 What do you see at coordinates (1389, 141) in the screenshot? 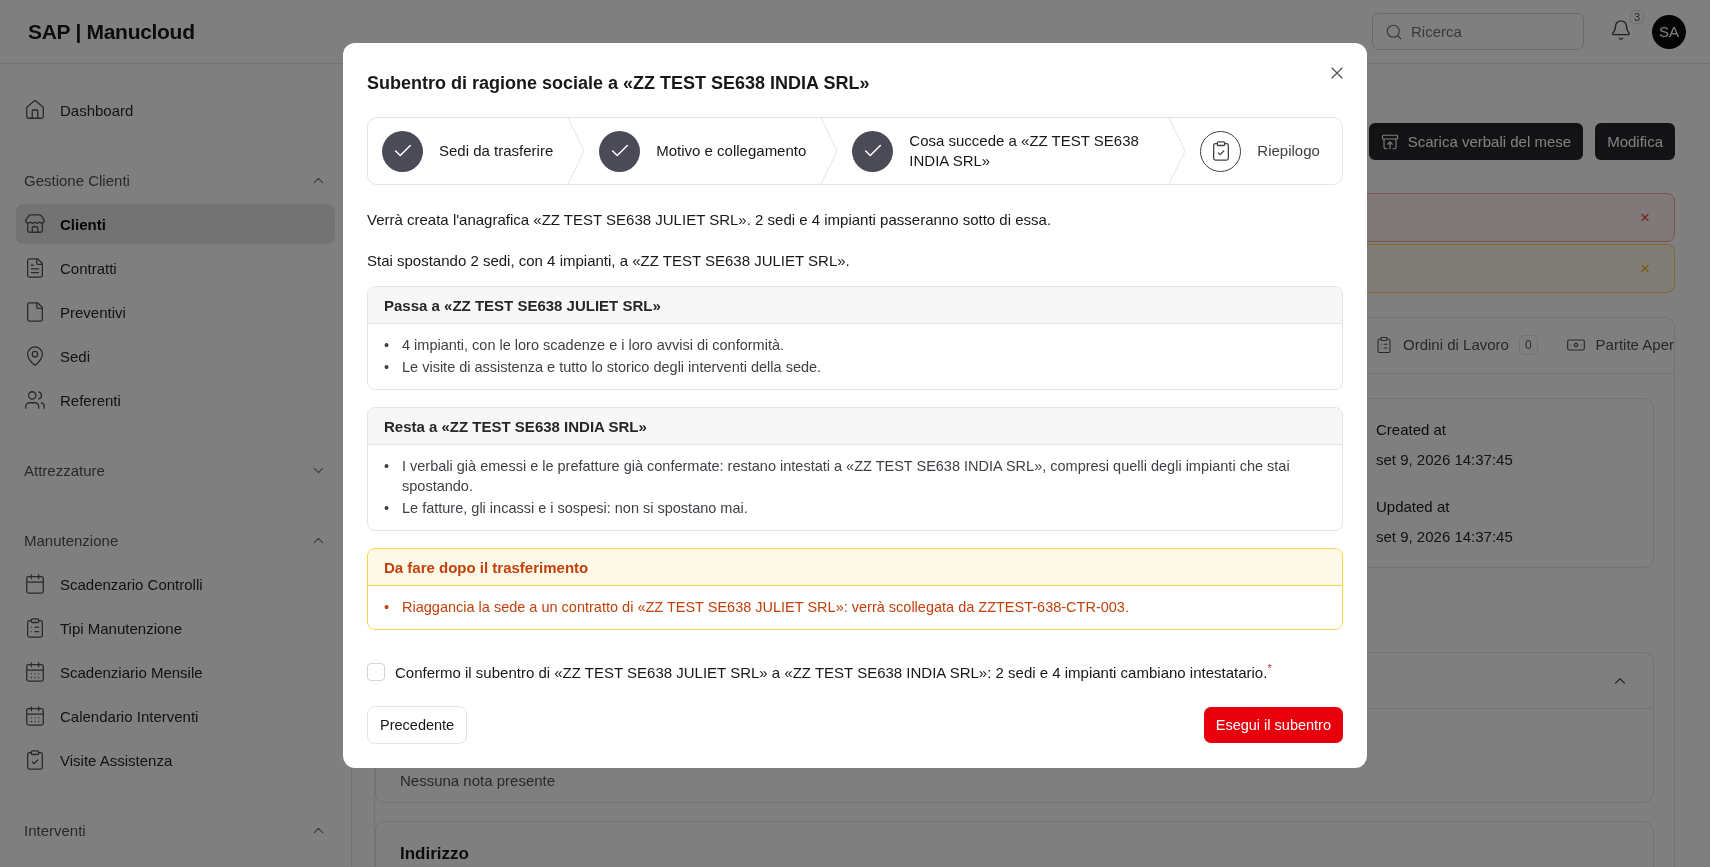
I see `archive-icon` at bounding box center [1389, 141].